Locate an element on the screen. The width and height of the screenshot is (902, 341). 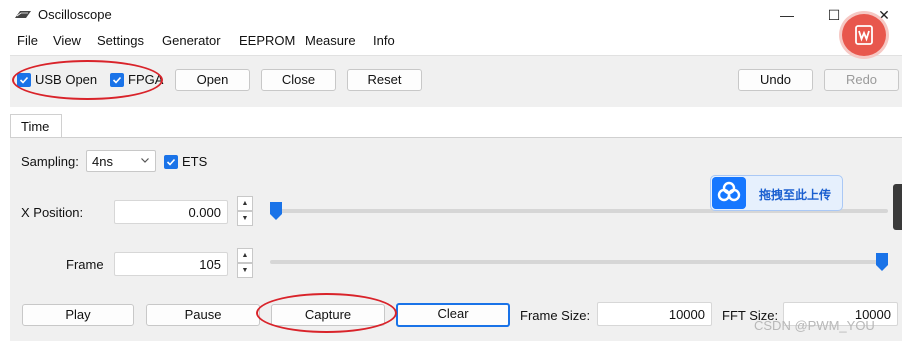
x-position-spinner: ▲ ▼ is located at coordinates (245, 211).